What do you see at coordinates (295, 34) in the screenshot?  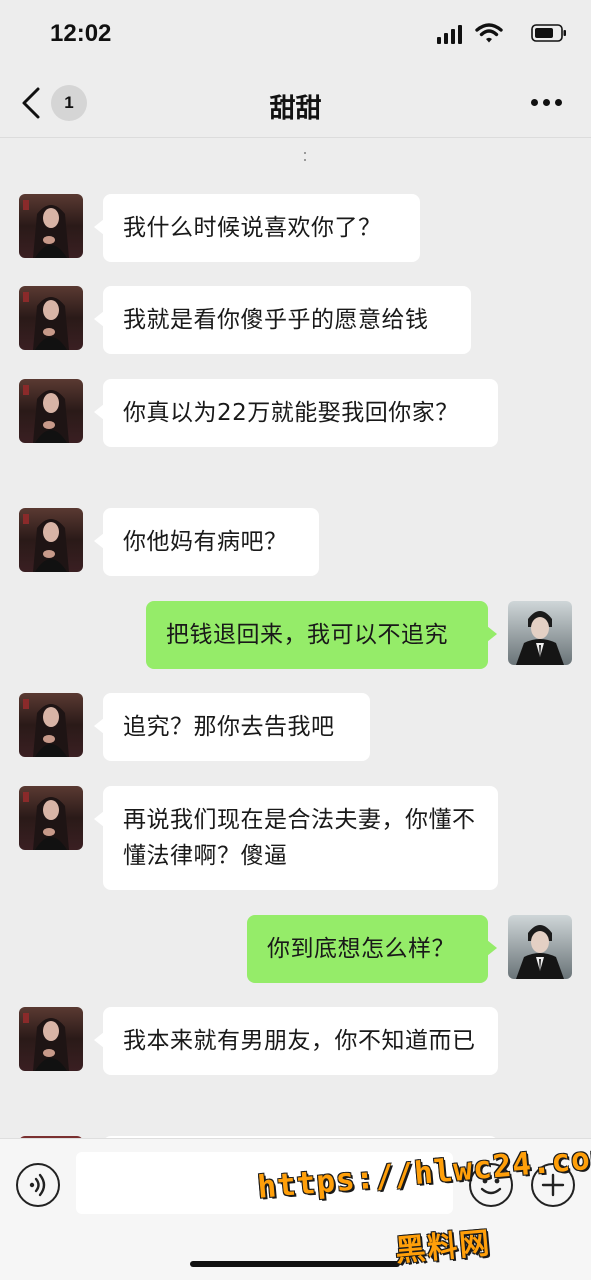 I see `status-bar: 12:02` at bounding box center [295, 34].